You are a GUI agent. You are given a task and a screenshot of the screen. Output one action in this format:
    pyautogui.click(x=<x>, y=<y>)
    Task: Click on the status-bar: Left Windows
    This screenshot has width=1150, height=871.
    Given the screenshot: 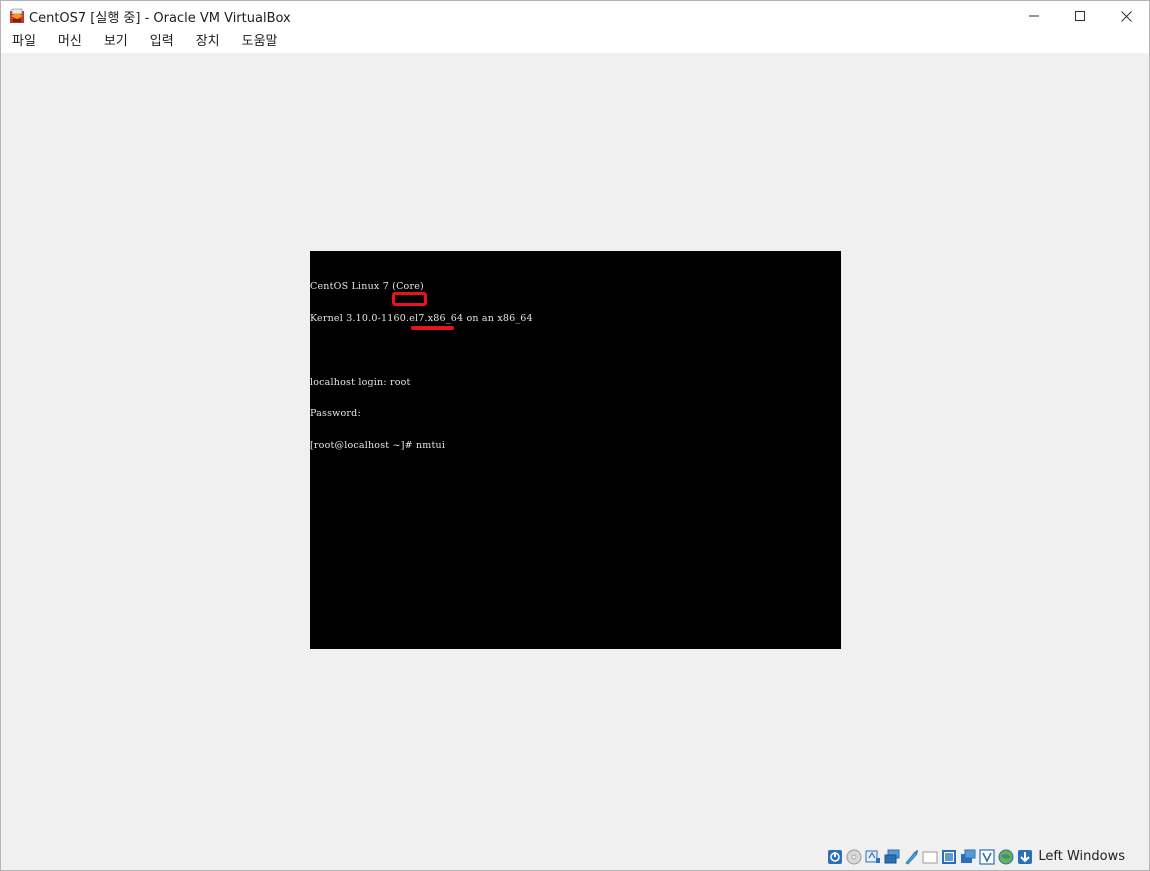 What is the action you would take?
    pyautogui.click(x=575, y=856)
    